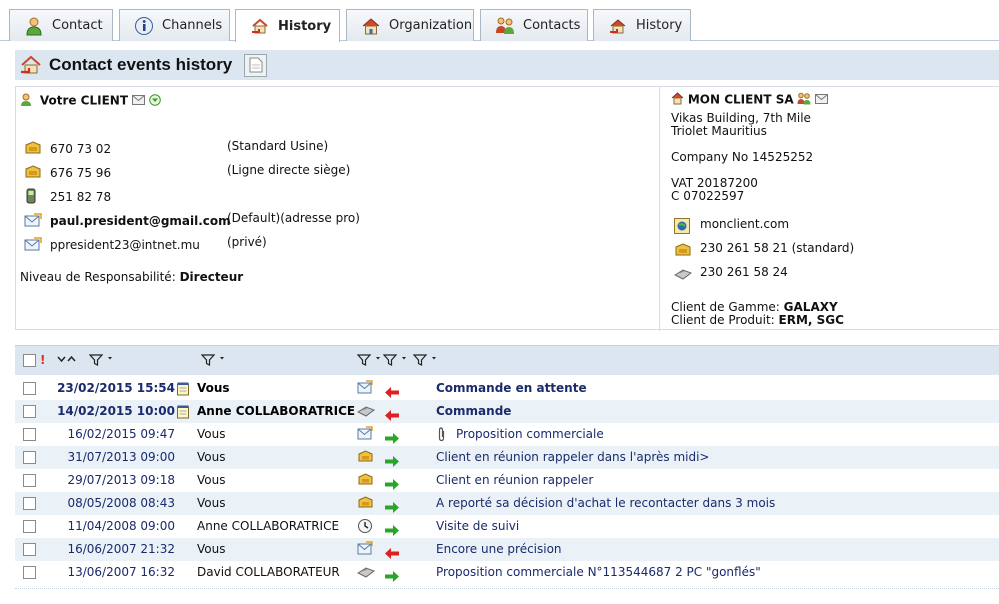 The image size is (999, 604). What do you see at coordinates (174, 25) in the screenshot?
I see `tab-channels: Channels` at bounding box center [174, 25].